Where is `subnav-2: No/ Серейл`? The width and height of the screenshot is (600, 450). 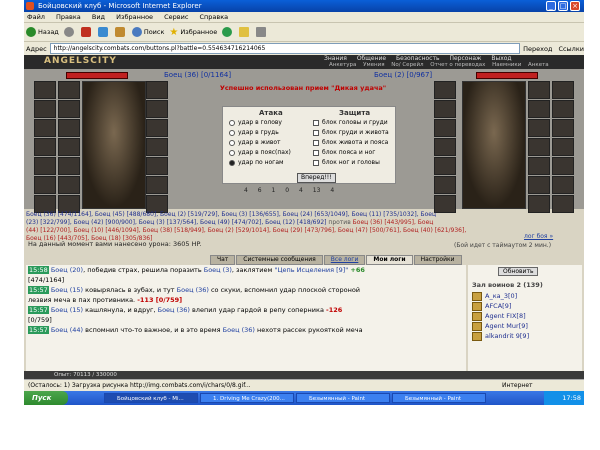
subnav-2: No/ Серейл is located at coordinates (407, 65).